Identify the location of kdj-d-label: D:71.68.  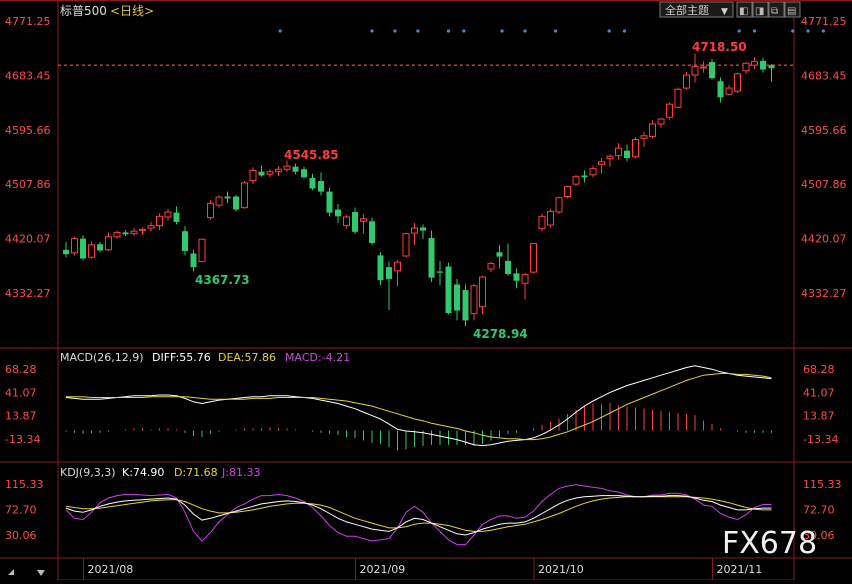
(196, 472).